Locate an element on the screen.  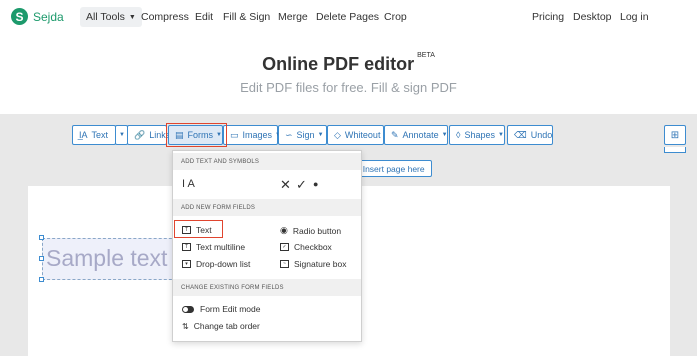
sort-arrows-icon: ⇅ is located at coordinates (185, 326).